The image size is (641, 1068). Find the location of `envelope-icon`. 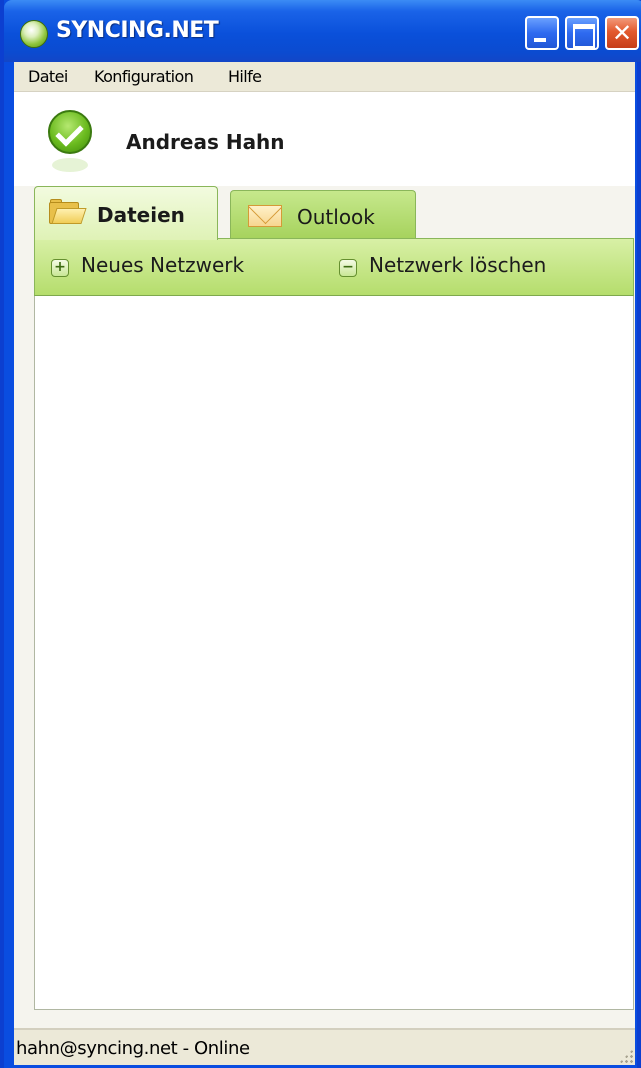

envelope-icon is located at coordinates (265, 216).